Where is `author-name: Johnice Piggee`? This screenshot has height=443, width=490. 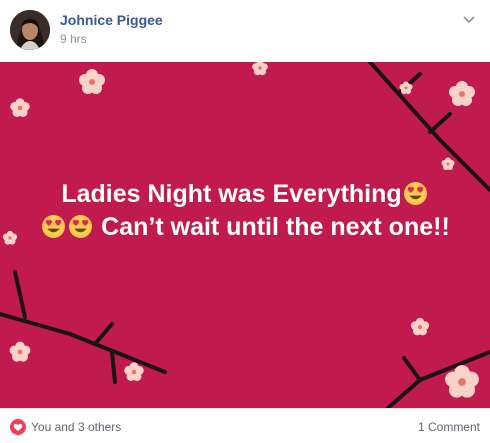 author-name: Johnice Piggee is located at coordinates (111, 20).